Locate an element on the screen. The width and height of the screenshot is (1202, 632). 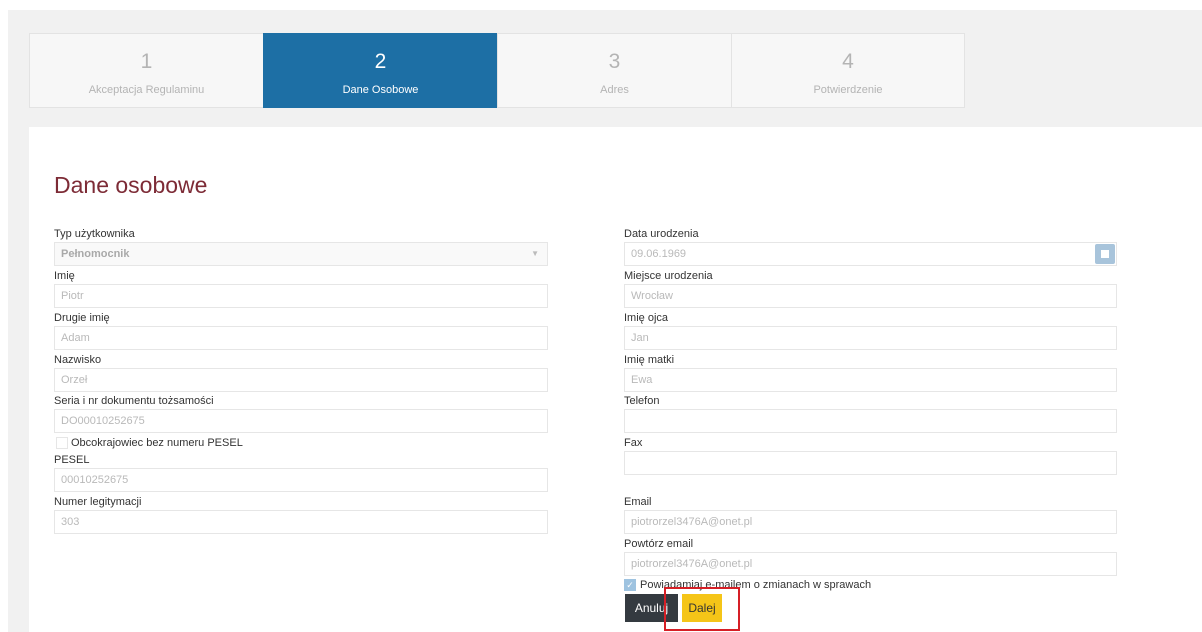
mother-name-input: Ewa is located at coordinates (870, 380).